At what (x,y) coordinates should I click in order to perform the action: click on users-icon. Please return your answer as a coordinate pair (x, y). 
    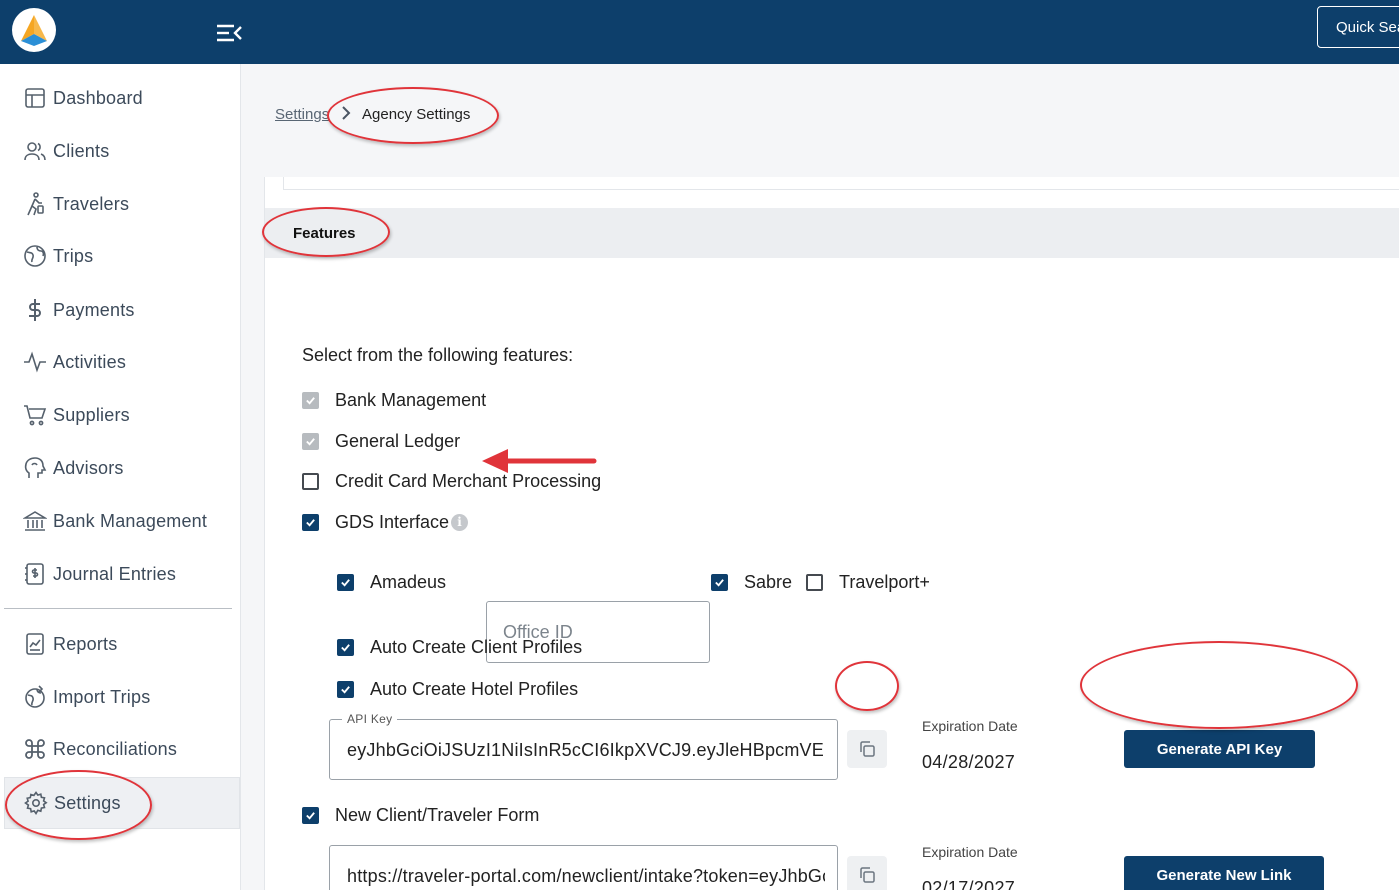
    Looking at the image, I should click on (35, 151).